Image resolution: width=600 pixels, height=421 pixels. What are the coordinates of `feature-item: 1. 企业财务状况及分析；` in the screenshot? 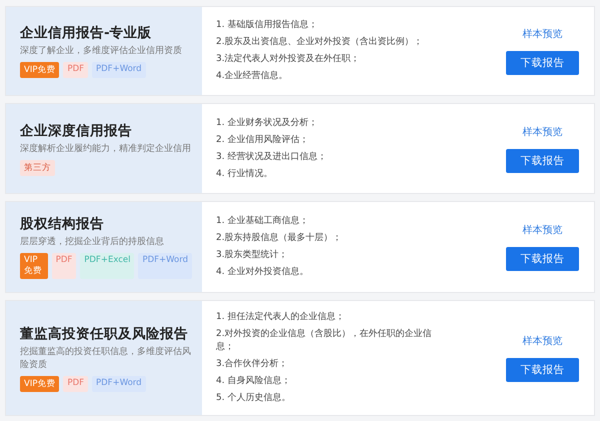 It's located at (267, 123).